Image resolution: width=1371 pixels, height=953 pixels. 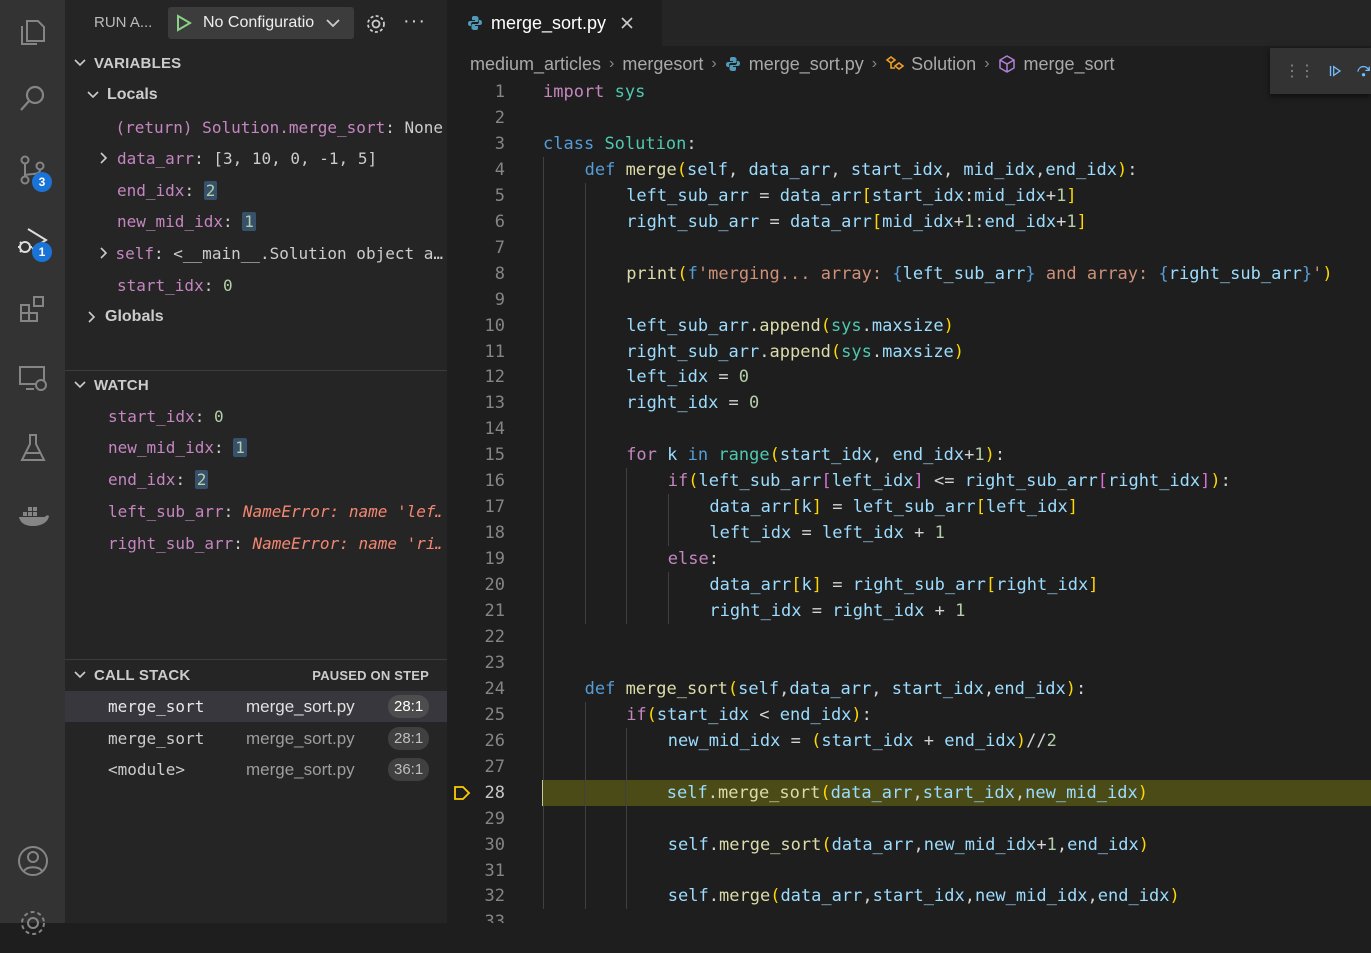 What do you see at coordinates (909, 144) in the screenshot?
I see `code-line: 3 class Solution:` at bounding box center [909, 144].